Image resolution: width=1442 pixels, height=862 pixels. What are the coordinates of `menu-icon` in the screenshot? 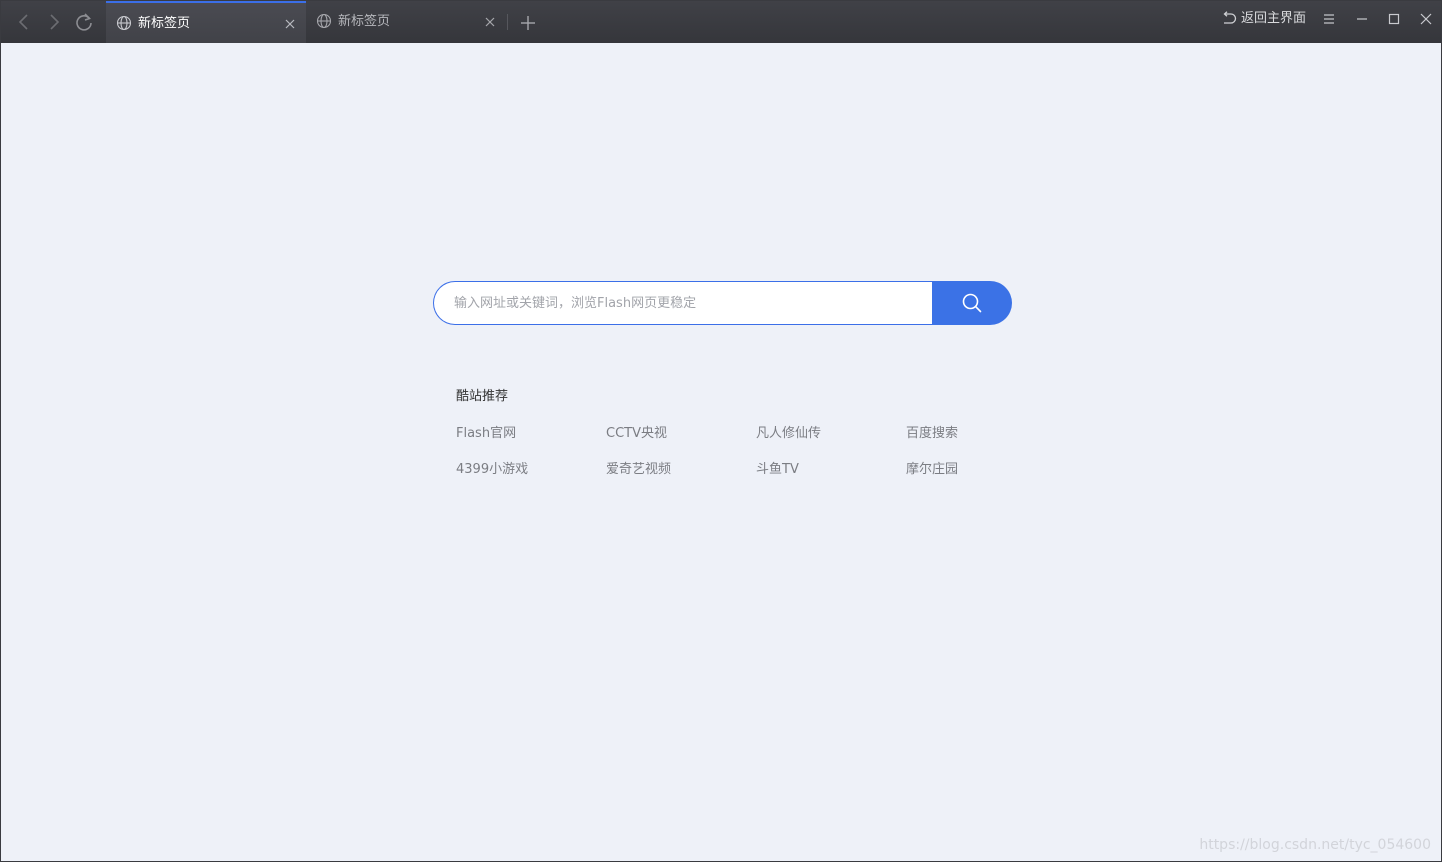 It's located at (1329, 19).